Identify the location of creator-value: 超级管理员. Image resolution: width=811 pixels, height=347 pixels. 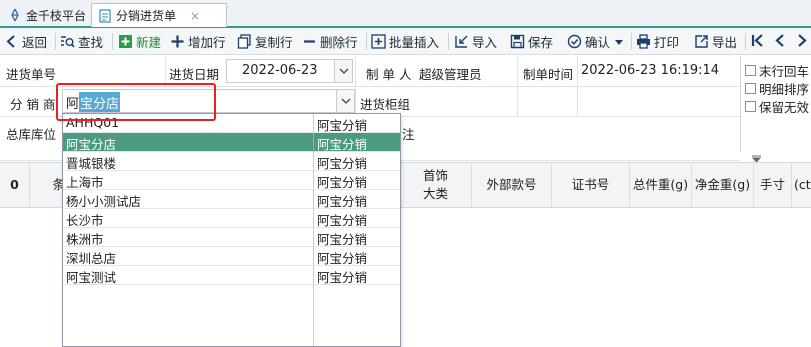
(450, 74).